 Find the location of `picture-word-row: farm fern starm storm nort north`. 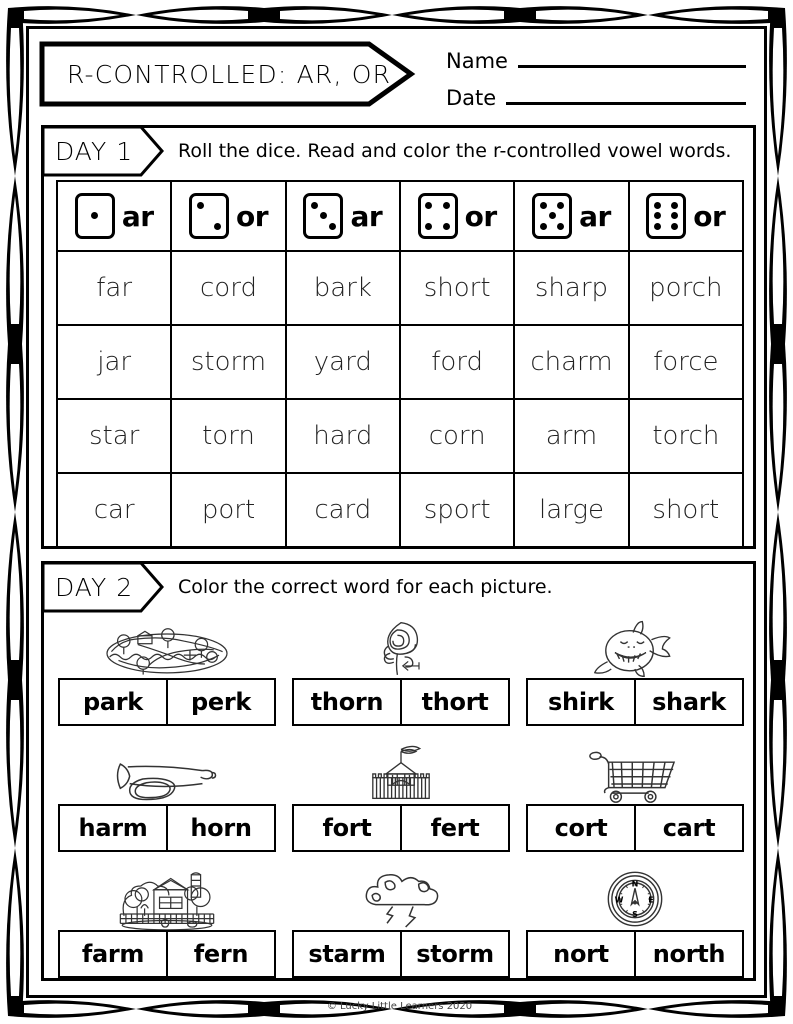

picture-word-row: farm fern starm storm nort north is located at coordinates (401, 922).